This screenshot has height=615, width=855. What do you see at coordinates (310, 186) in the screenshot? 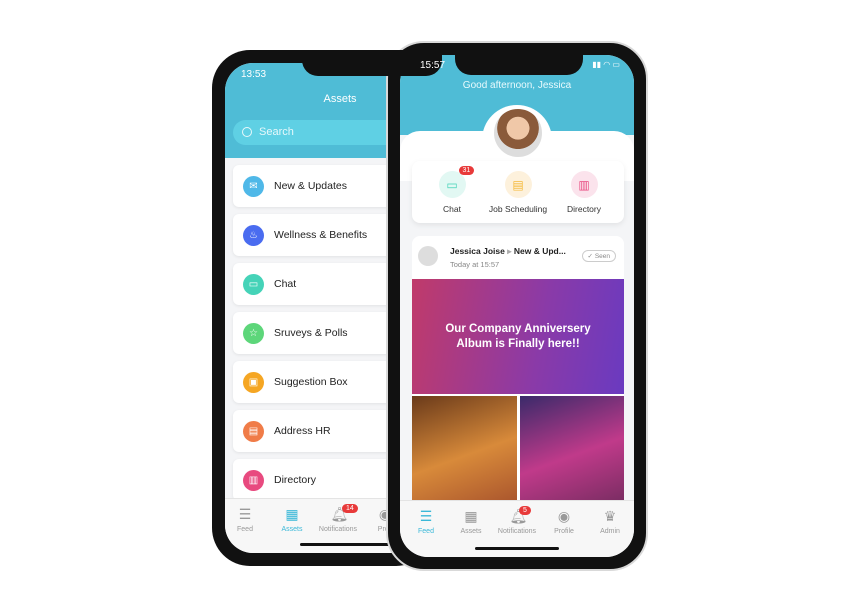
I see `item-label: New & Updates` at bounding box center [310, 186].